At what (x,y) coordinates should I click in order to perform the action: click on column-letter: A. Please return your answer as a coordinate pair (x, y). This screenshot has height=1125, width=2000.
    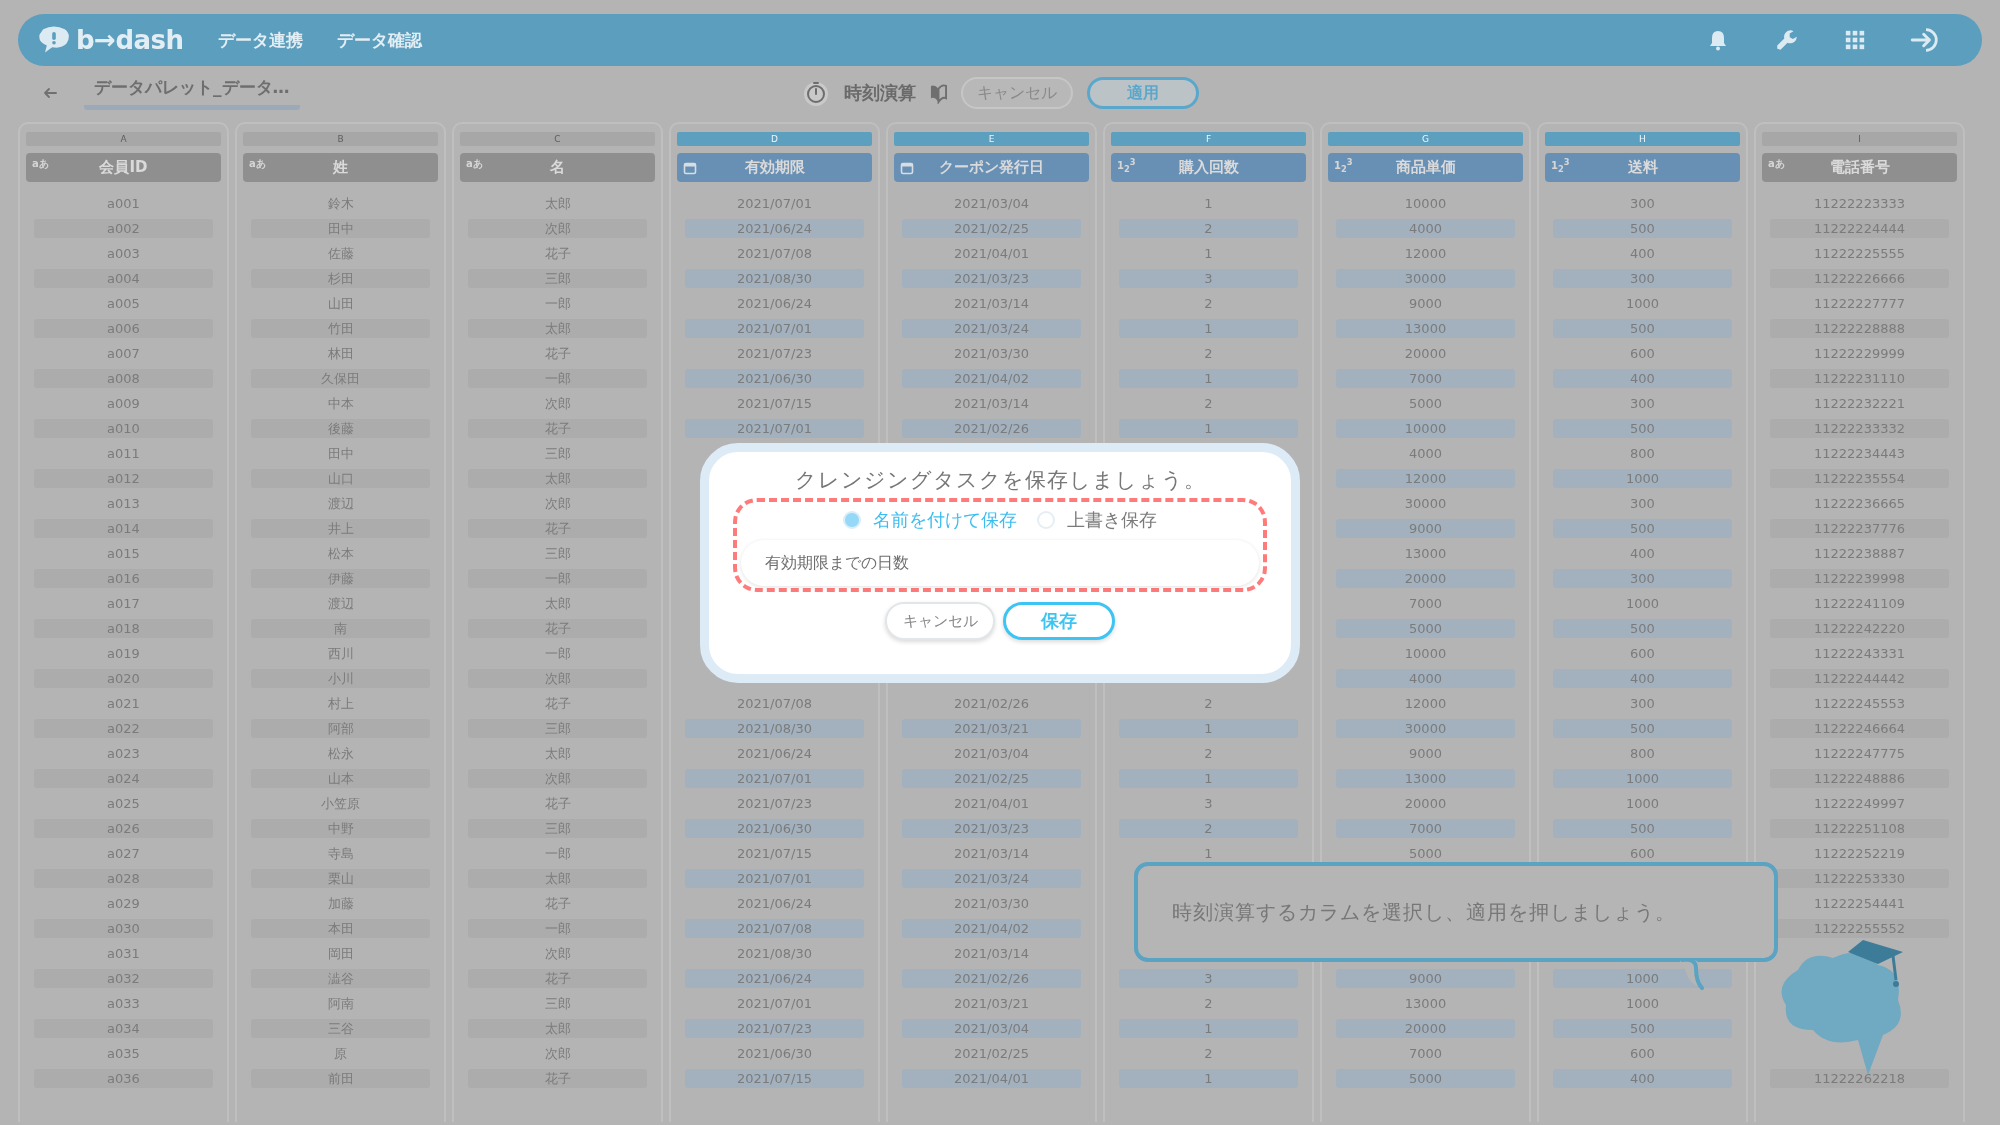
    Looking at the image, I should click on (123, 139).